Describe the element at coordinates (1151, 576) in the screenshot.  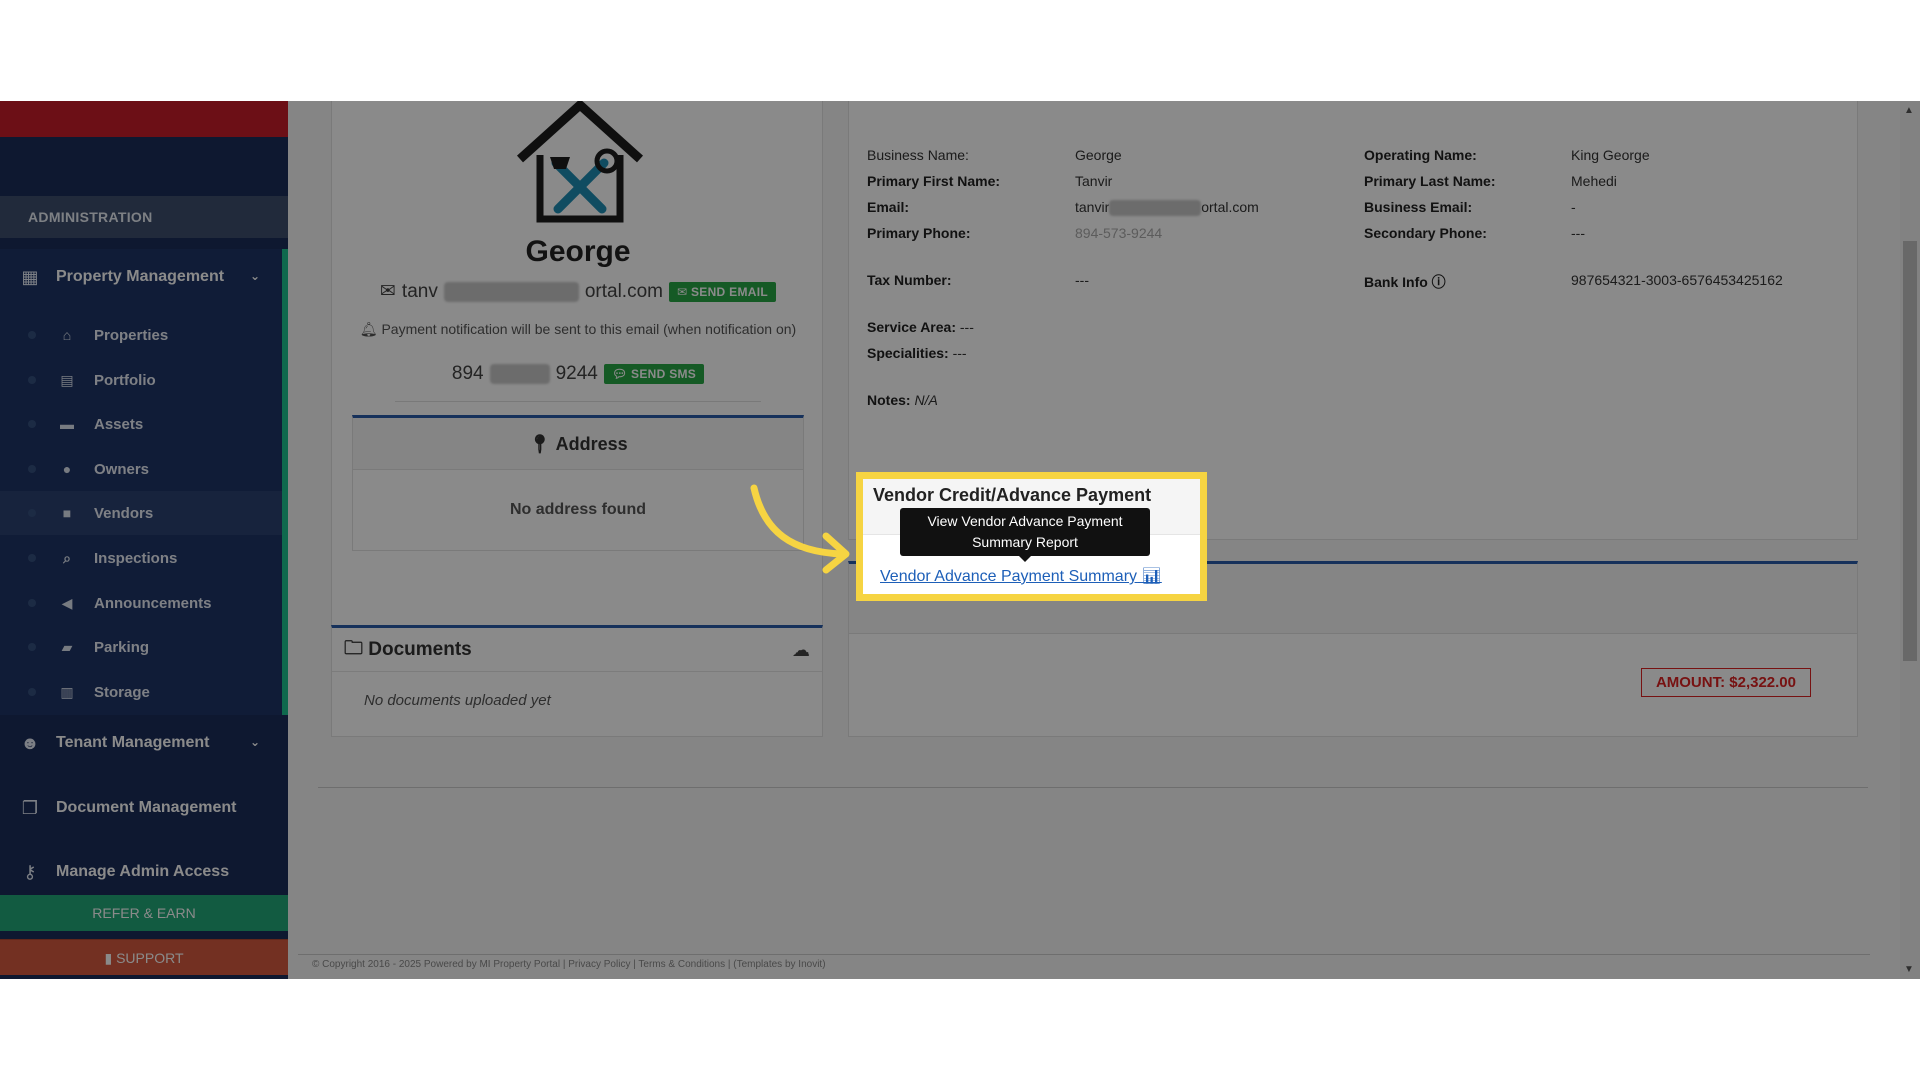
I see `bar-chart-icon: 📊︎` at that location.